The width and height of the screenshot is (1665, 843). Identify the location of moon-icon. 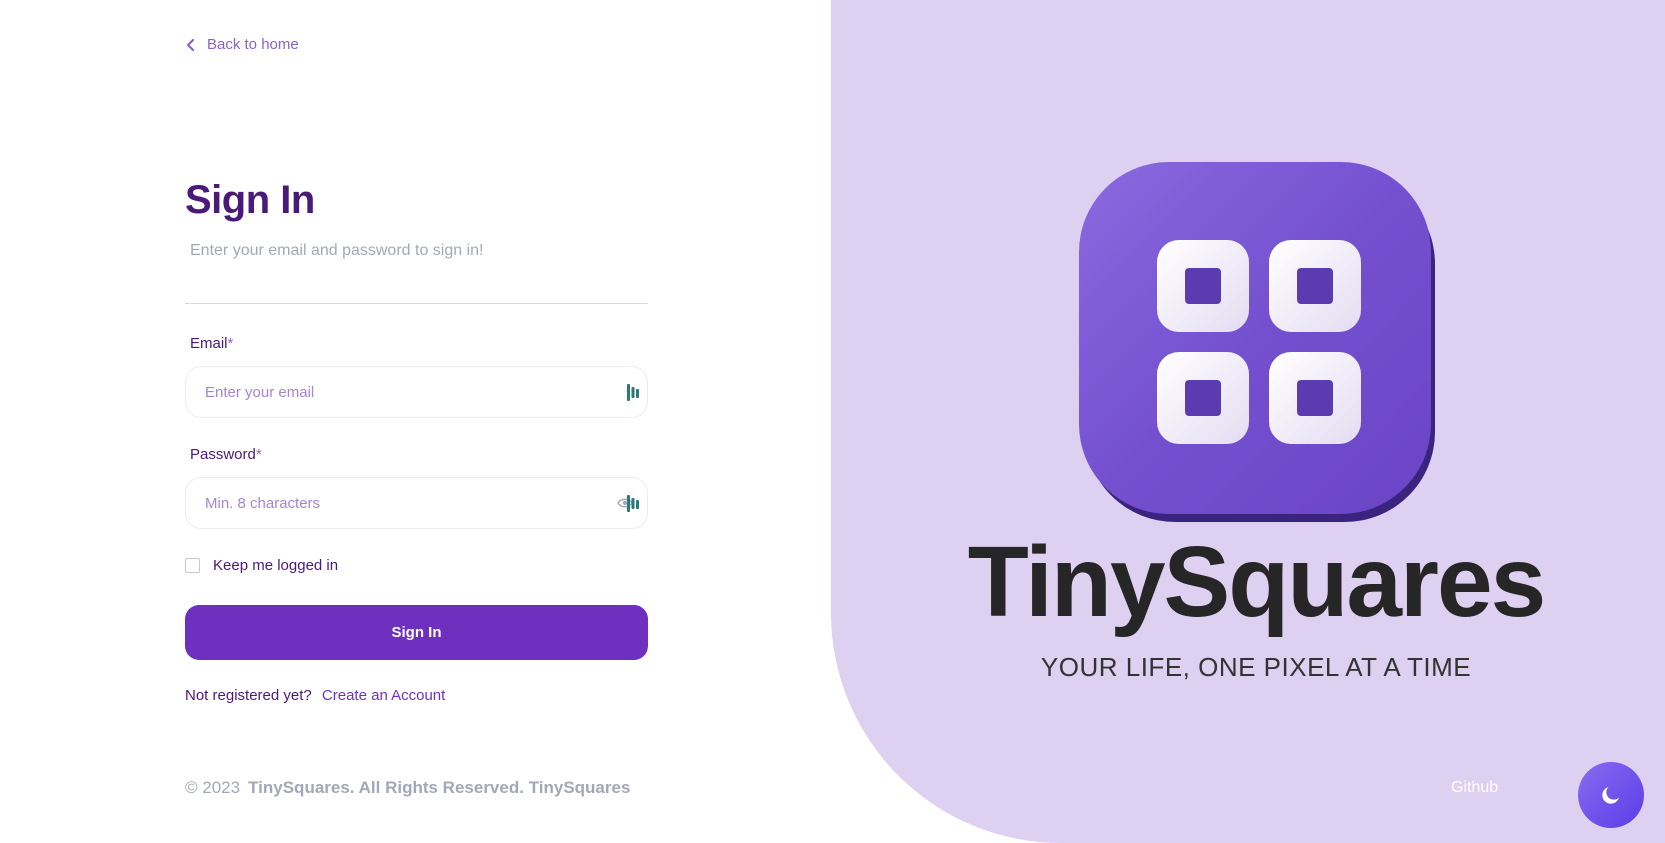
(1610, 795).